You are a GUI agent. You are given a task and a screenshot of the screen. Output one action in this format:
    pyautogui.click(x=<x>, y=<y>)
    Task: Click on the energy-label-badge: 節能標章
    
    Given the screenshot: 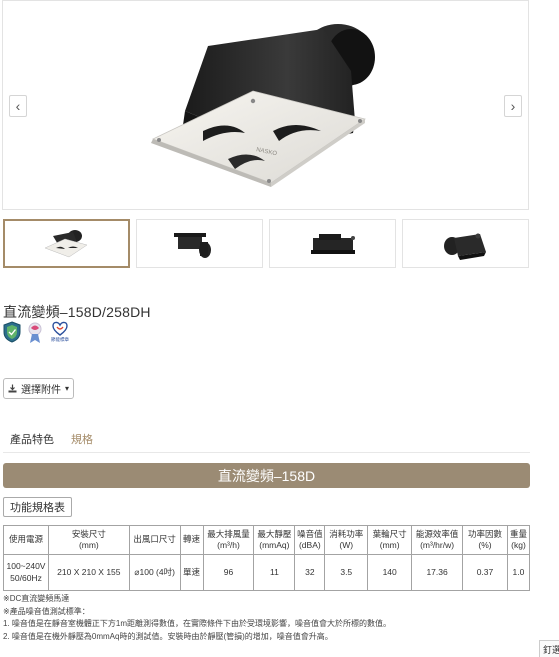 What is the action you would take?
    pyautogui.click(x=60, y=333)
    